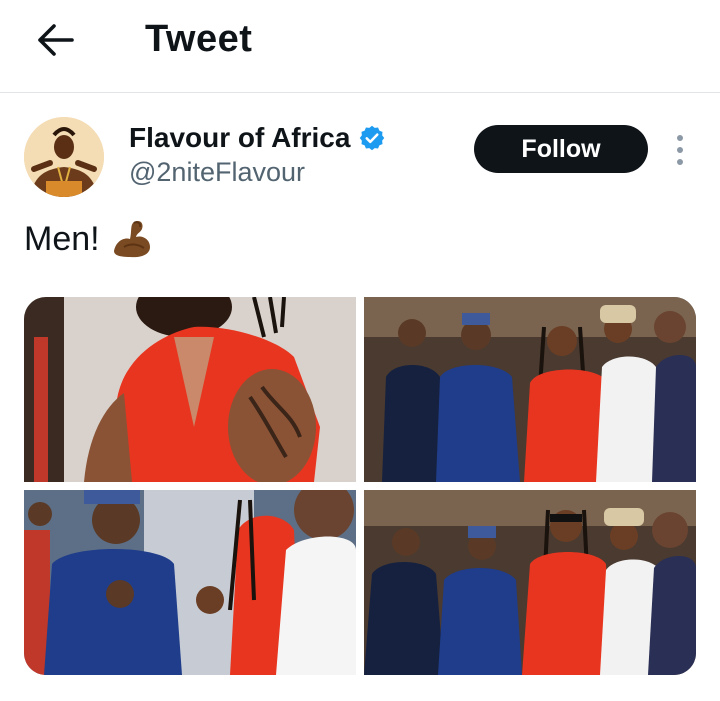 This screenshot has height=701, width=720. I want to click on tweet-text: Men!, so click(89, 239).